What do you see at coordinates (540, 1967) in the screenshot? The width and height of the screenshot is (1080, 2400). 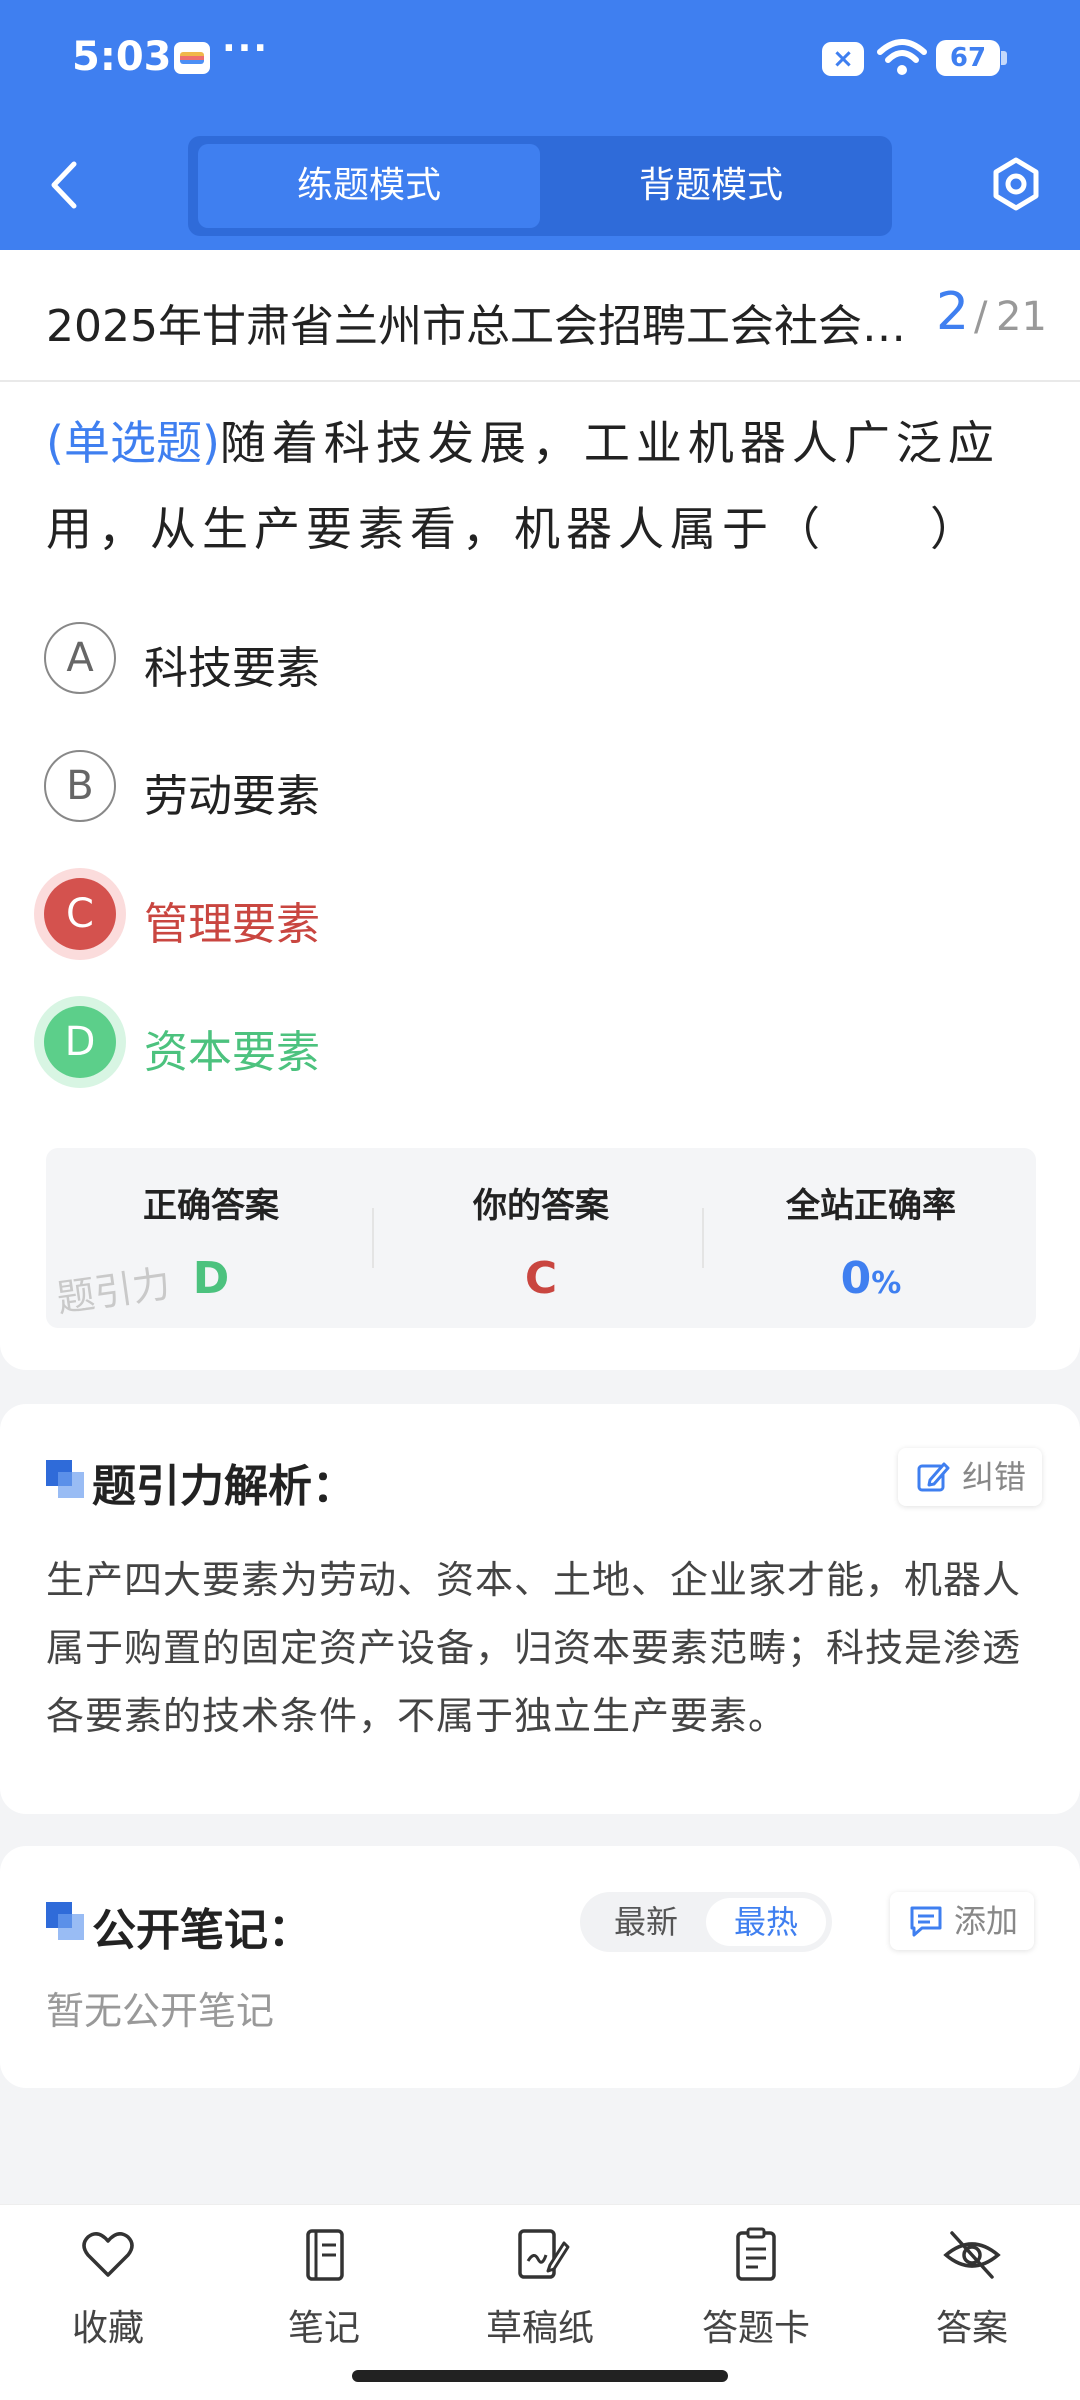 I see `public-notes-card` at bounding box center [540, 1967].